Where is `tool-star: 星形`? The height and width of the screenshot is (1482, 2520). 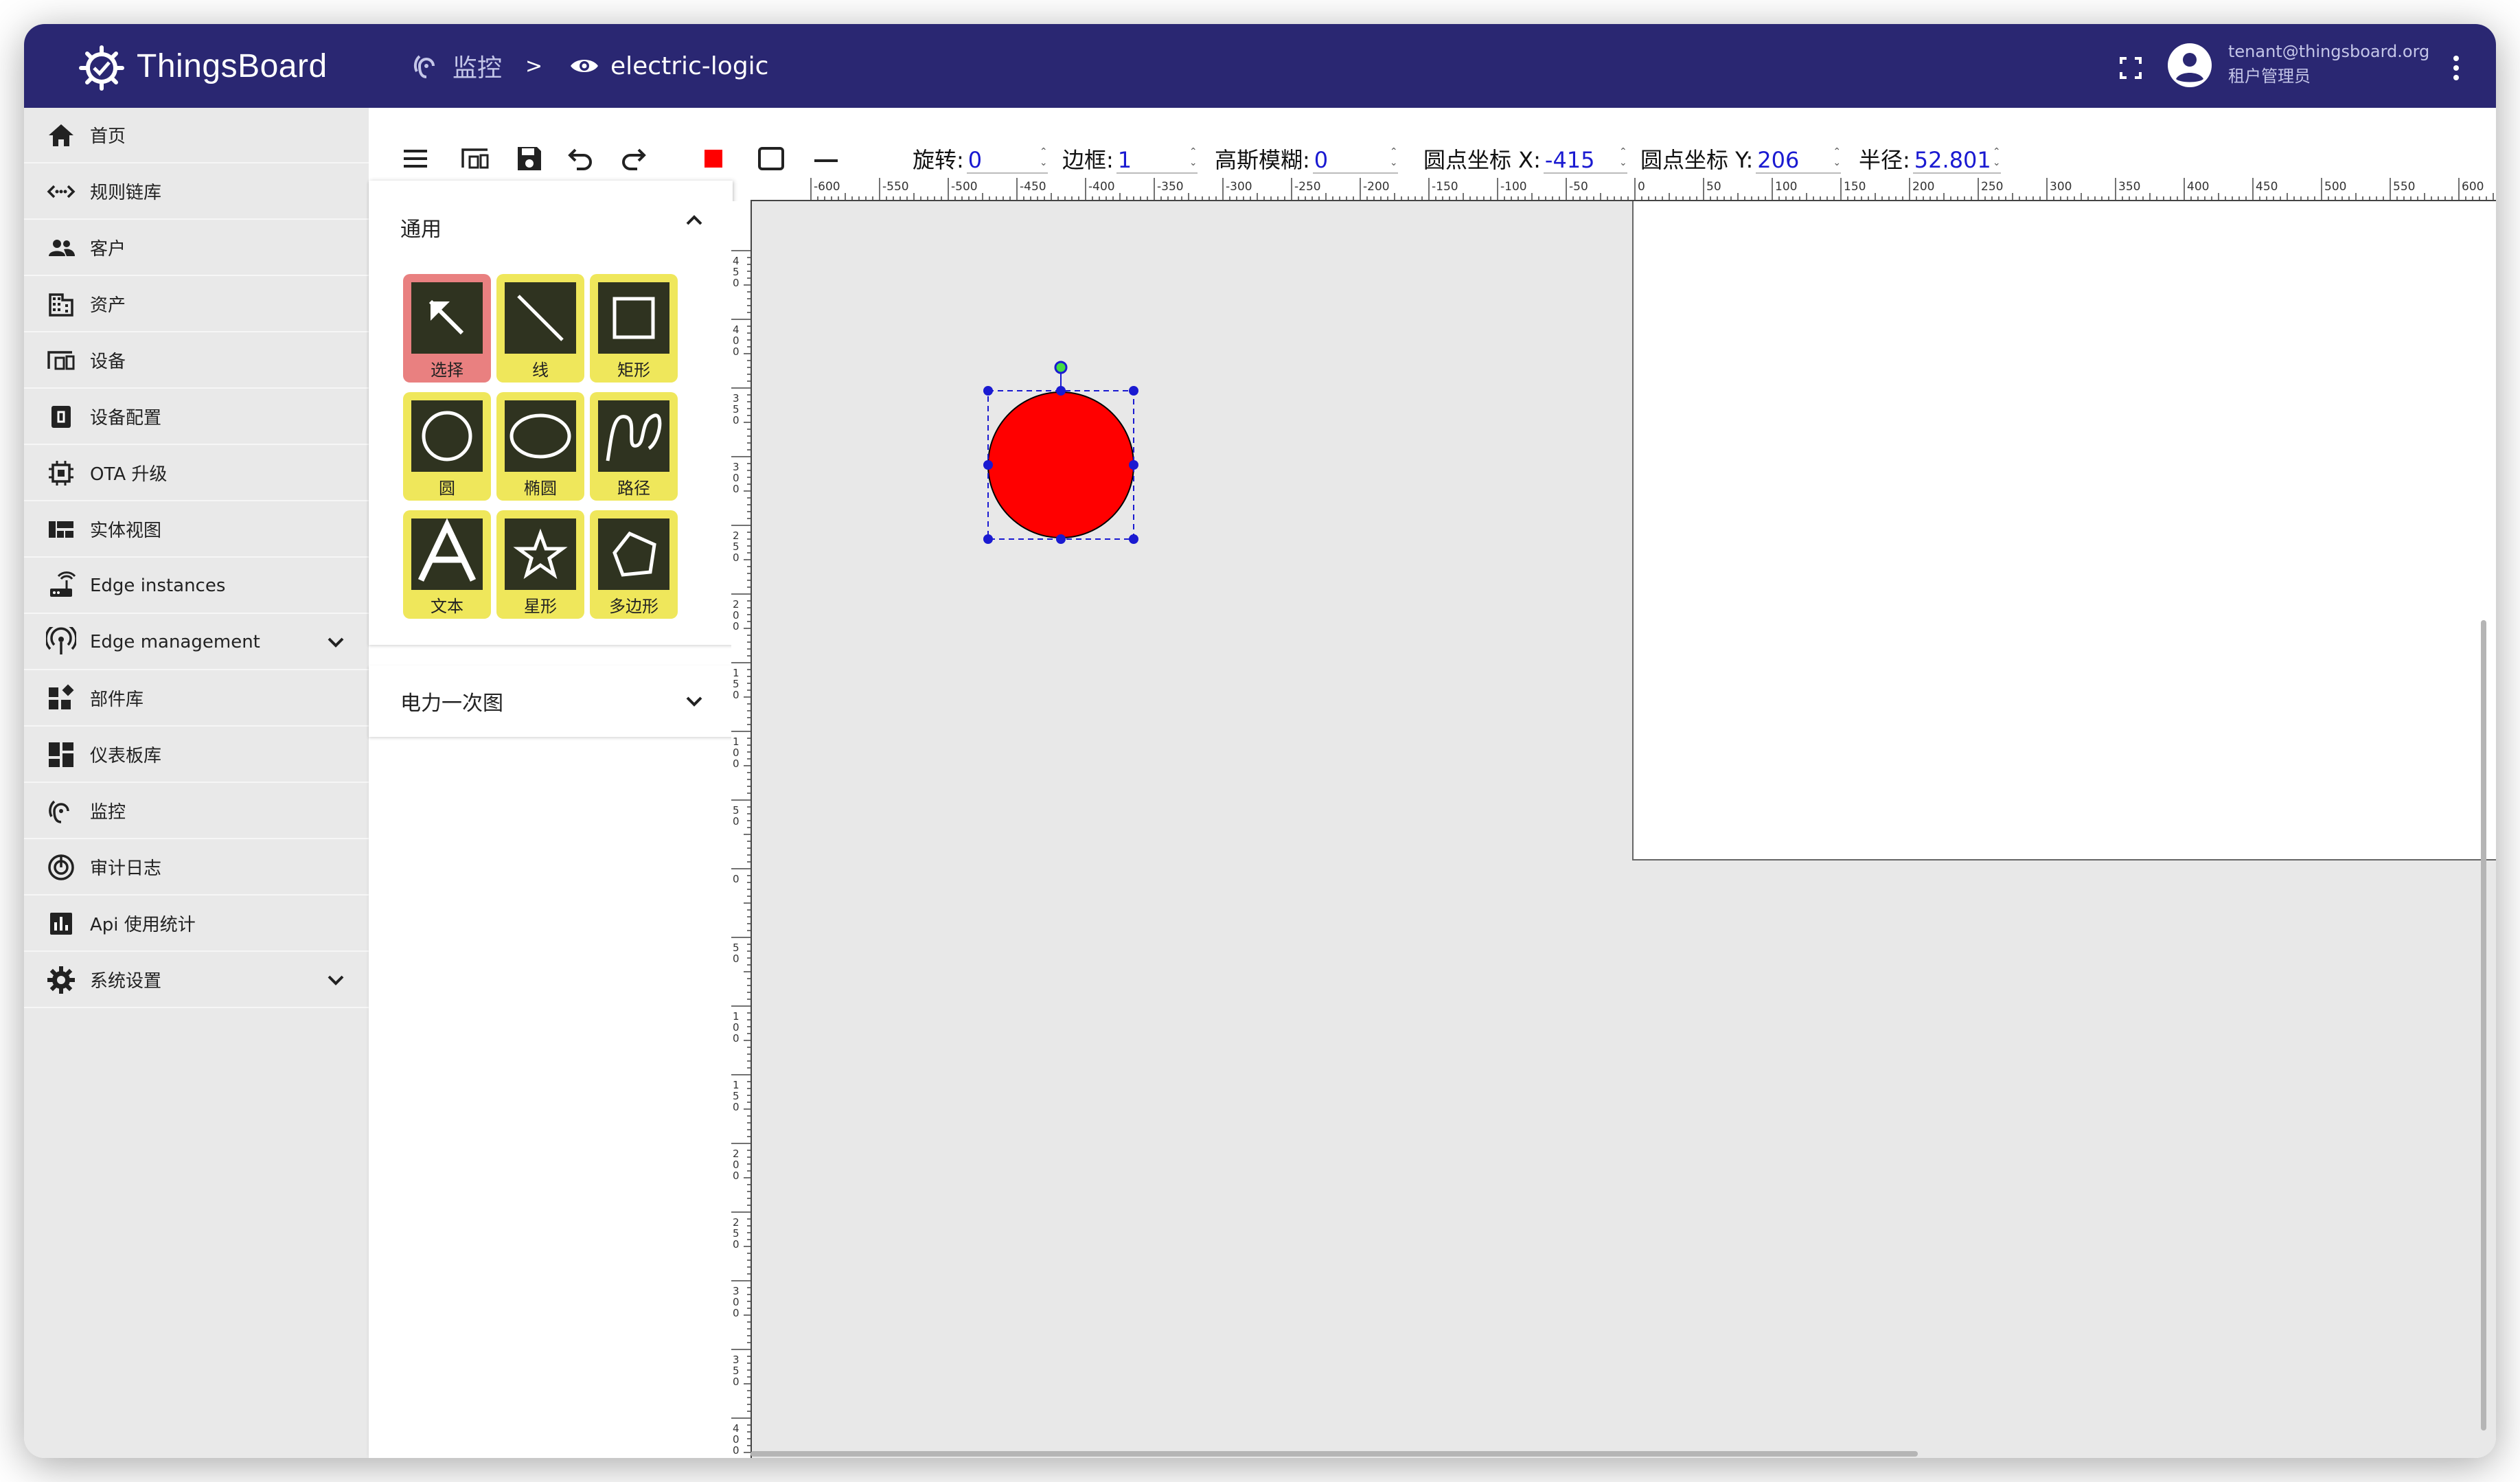
tool-star: 星形 is located at coordinates (540, 564).